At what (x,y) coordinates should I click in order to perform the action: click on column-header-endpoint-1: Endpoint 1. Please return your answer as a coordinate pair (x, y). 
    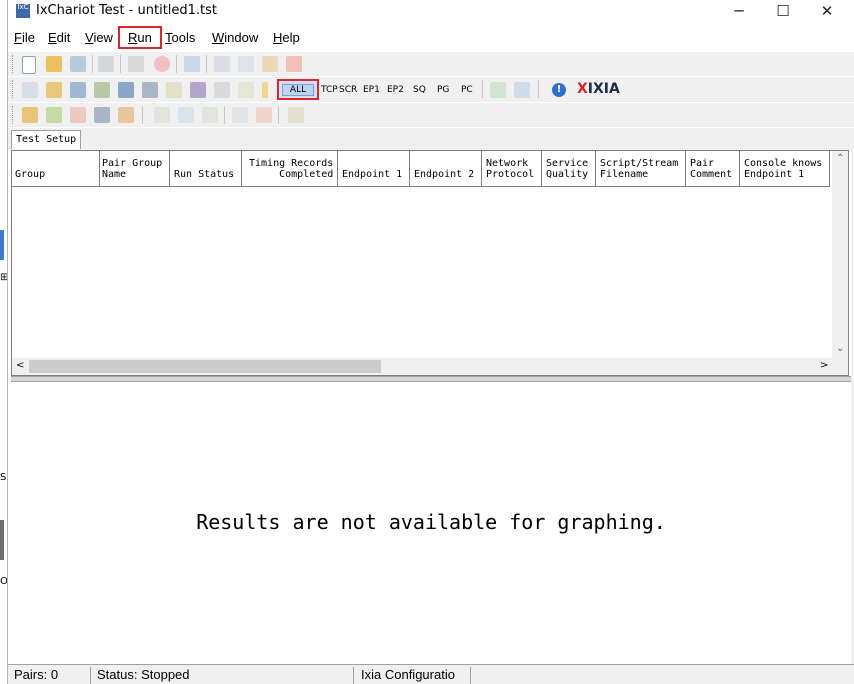
    Looking at the image, I should click on (374, 169).